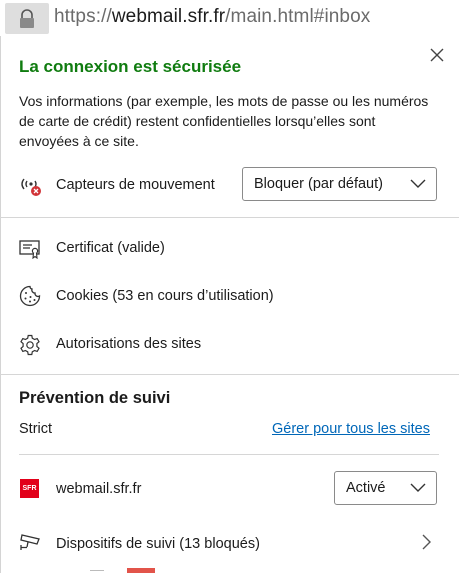 The image size is (459, 573). Describe the element at coordinates (298, 16) in the screenshot. I see `url-path: /main.html#inbox` at that location.